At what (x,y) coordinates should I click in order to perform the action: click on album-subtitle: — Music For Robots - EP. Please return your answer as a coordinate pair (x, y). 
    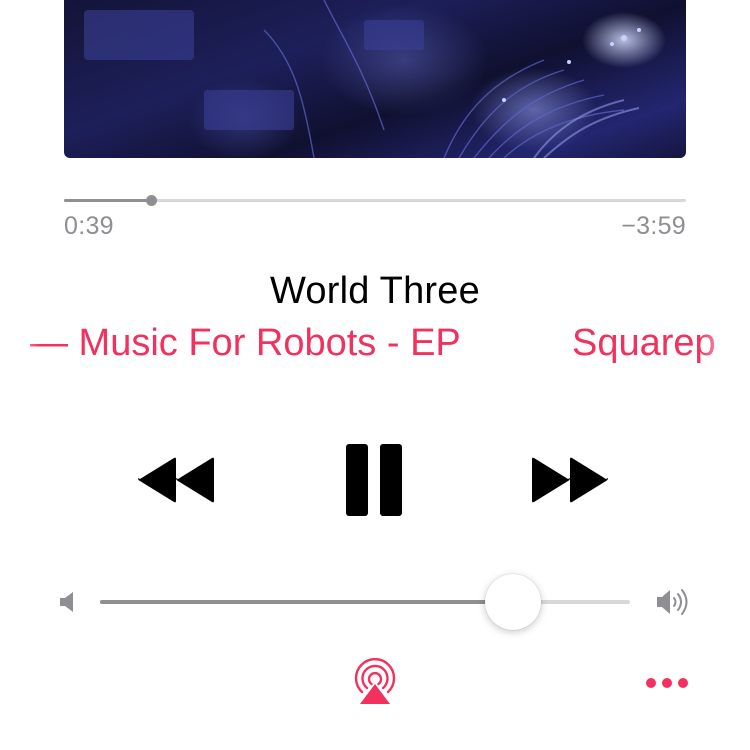
    Looking at the image, I should click on (245, 343).